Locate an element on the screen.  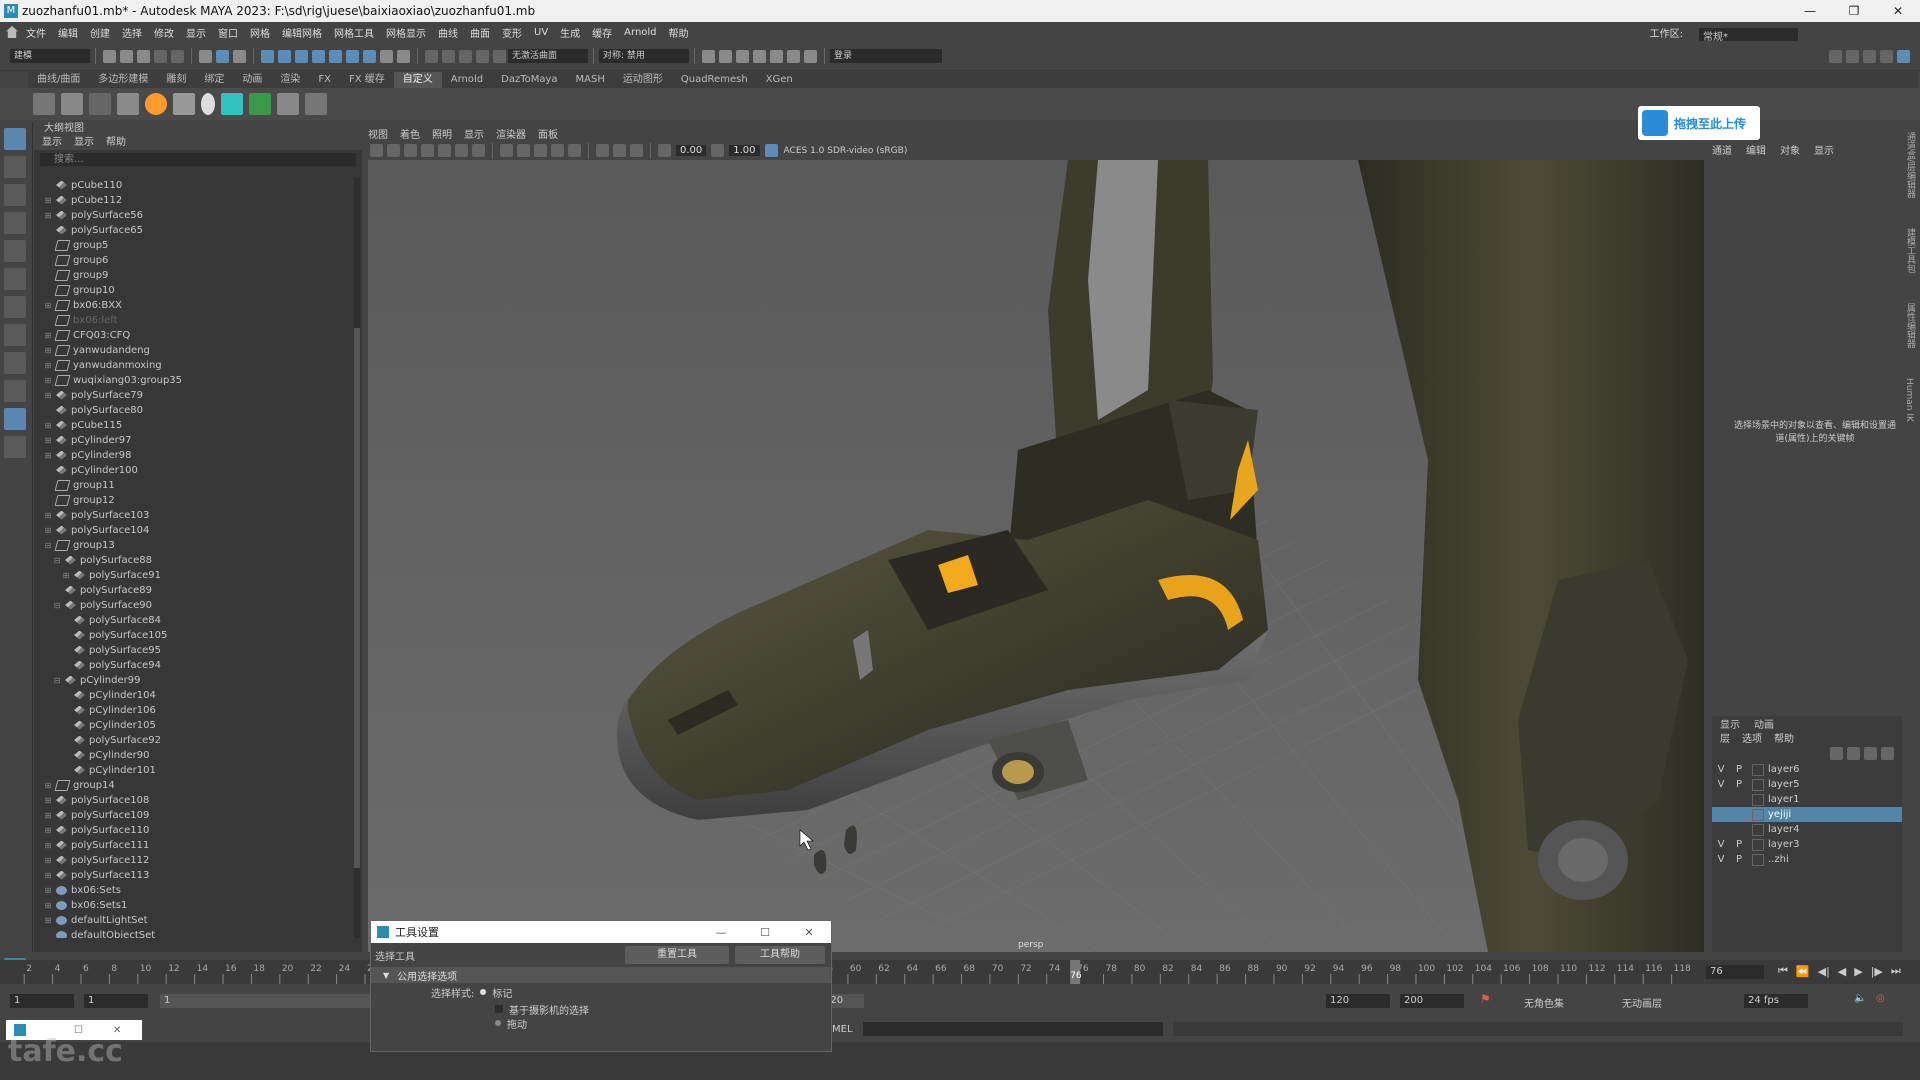
tool-help-button: 工具帮助 is located at coordinates (780, 955).